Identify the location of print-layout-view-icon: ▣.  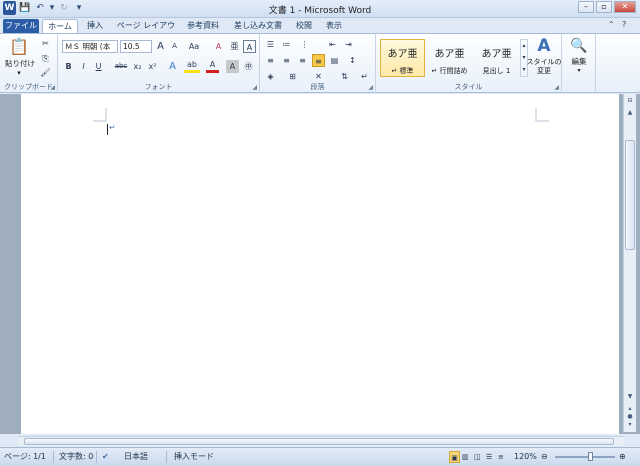
(454, 457).